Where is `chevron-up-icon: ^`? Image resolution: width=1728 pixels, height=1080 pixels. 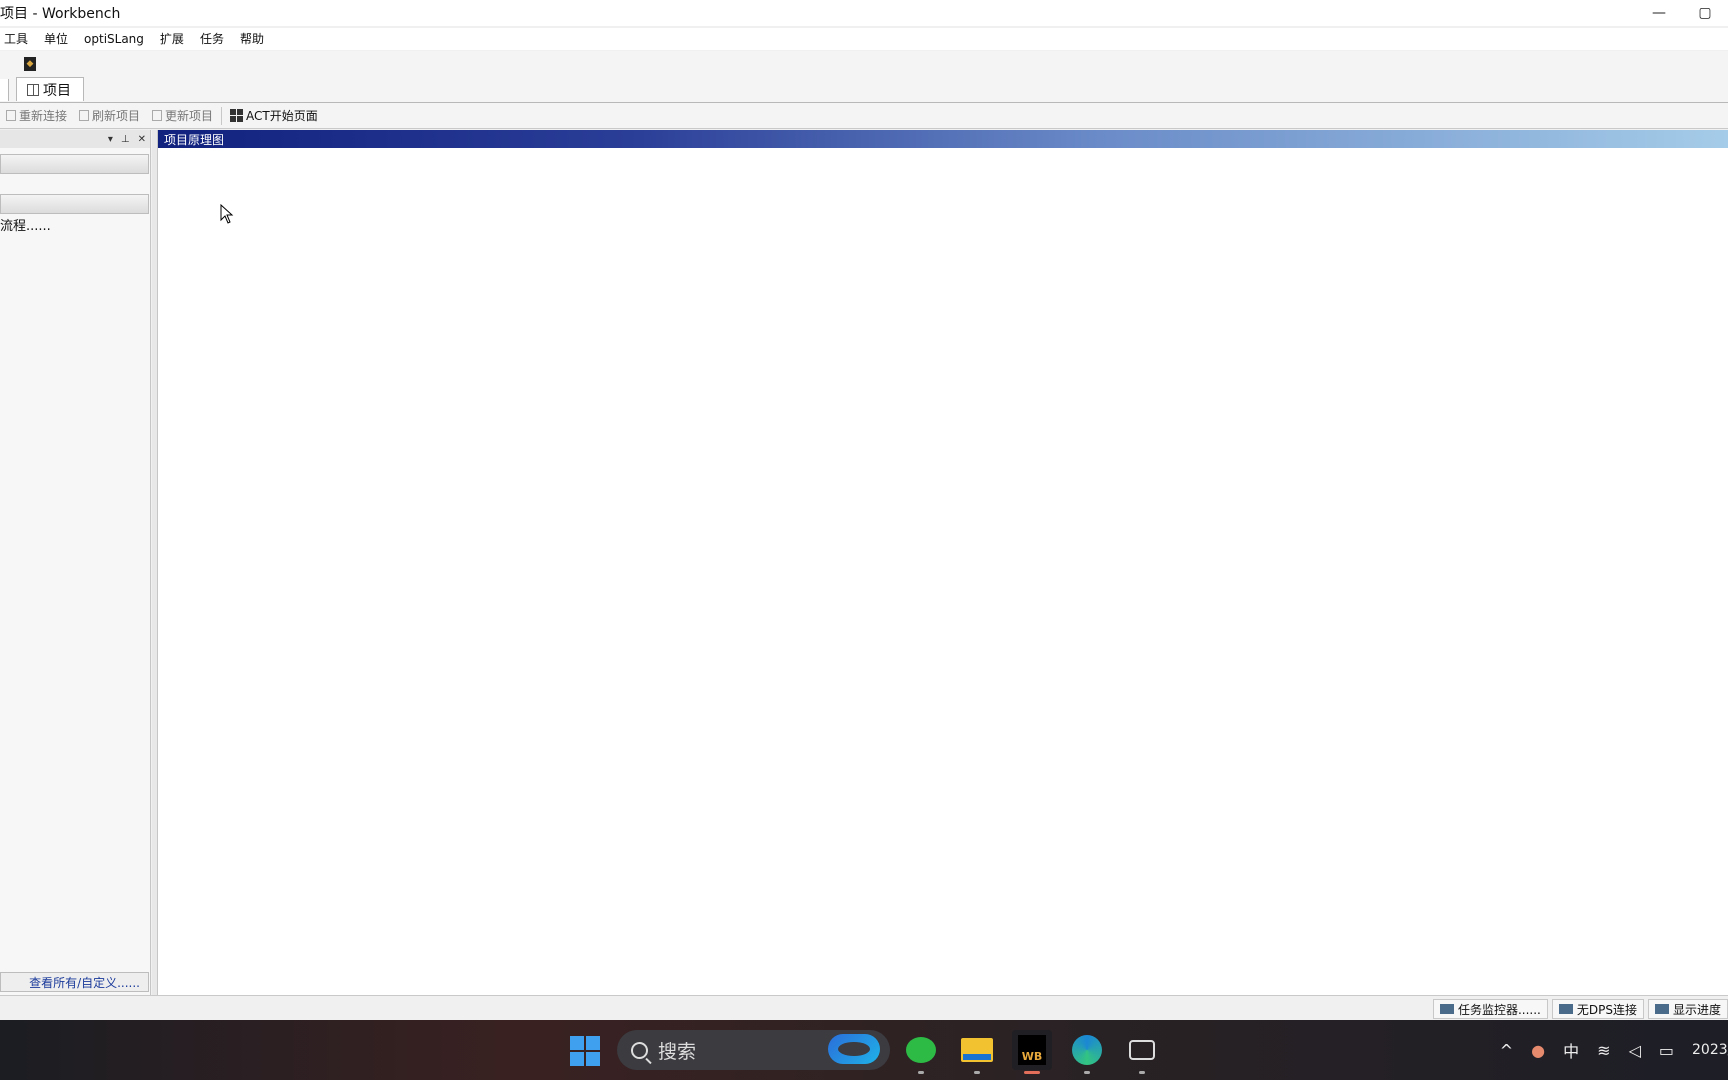
chevron-up-icon: ^ is located at coordinates (1506, 1050).